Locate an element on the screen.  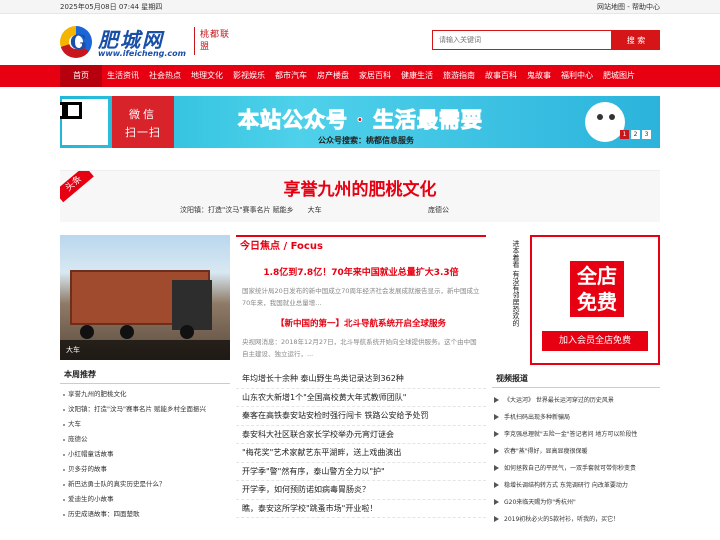
headline-box: 头条 享誉九州的肥桃文化 汶阳镇：打造"汶马"赛事名片 赋能乡 大车 庞德公 is located at coordinates (360, 196).